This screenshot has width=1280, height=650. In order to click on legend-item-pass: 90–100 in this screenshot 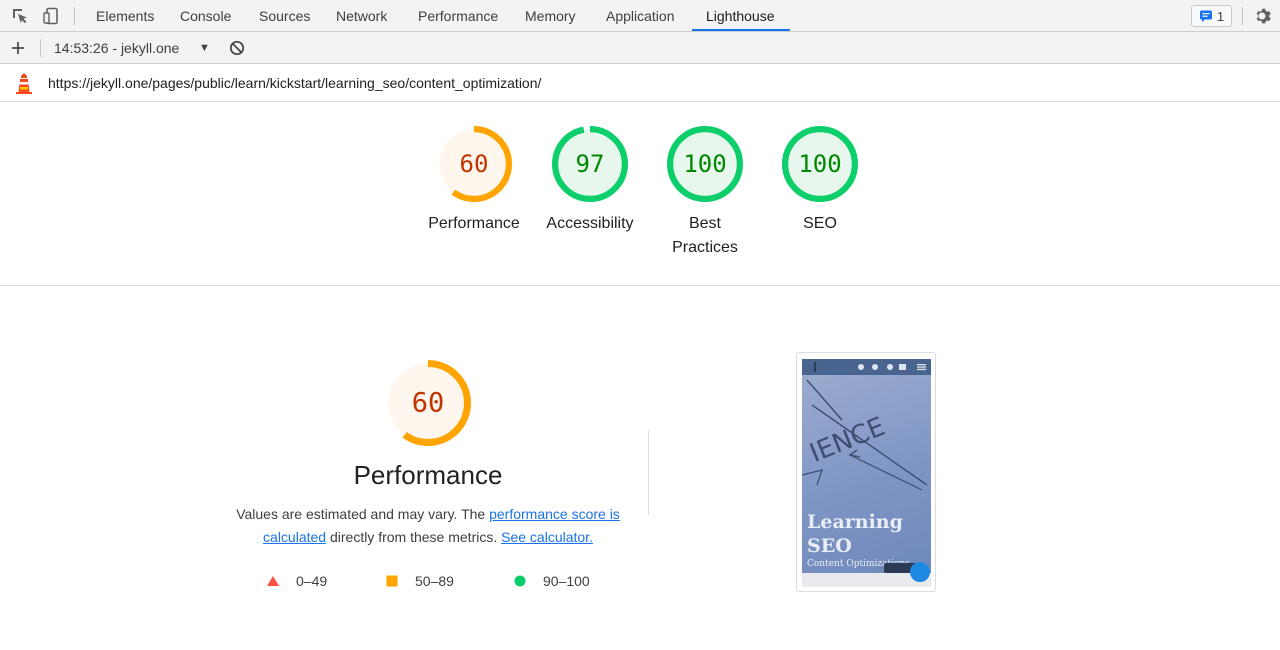, I will do `click(551, 581)`.